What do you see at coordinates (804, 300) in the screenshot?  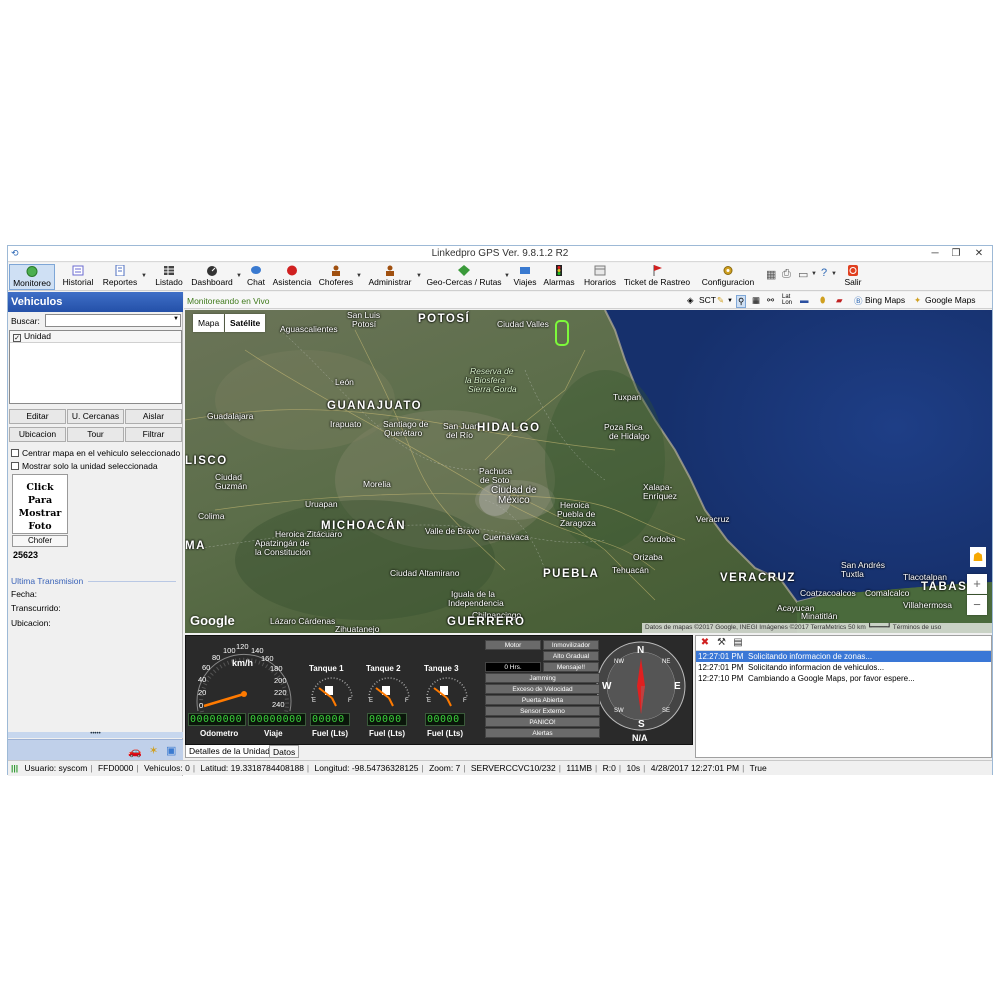 I see `layers-icon: ▬` at bounding box center [804, 300].